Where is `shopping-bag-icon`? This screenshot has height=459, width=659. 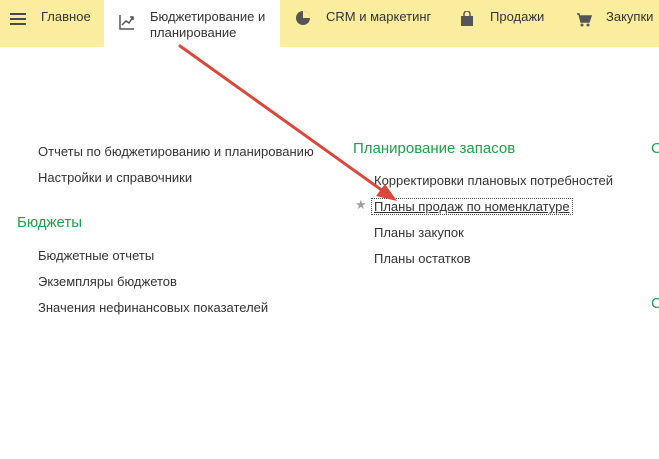 shopping-bag-icon is located at coordinates (467, 20).